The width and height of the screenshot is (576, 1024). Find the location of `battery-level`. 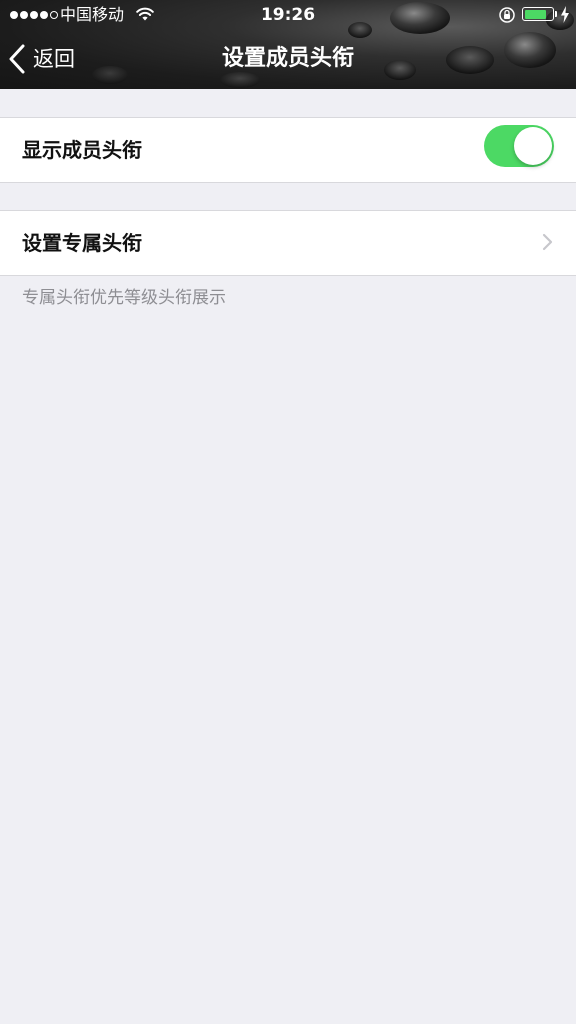

battery-level is located at coordinates (535, 14).